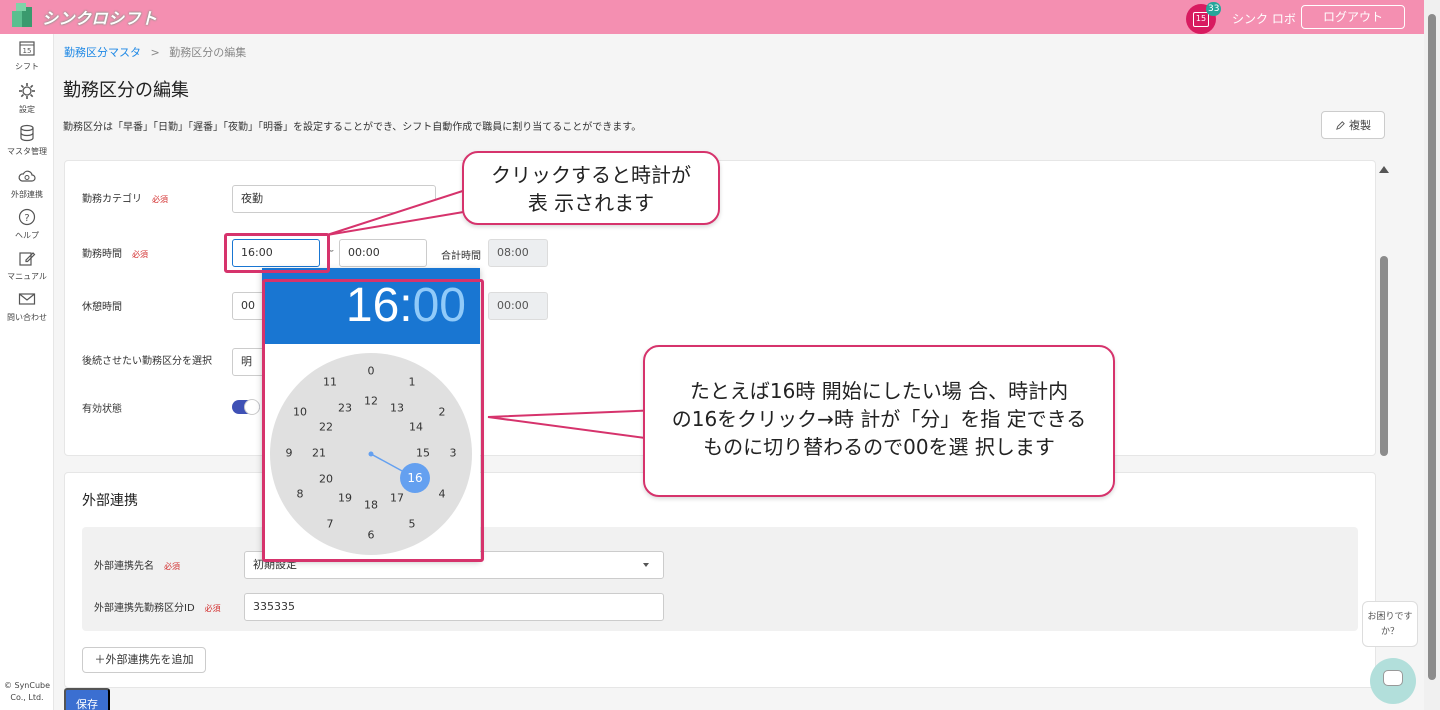 The image size is (1440, 710). Describe the element at coordinates (1393, 681) in the screenshot. I see `chatbot-icon` at that location.